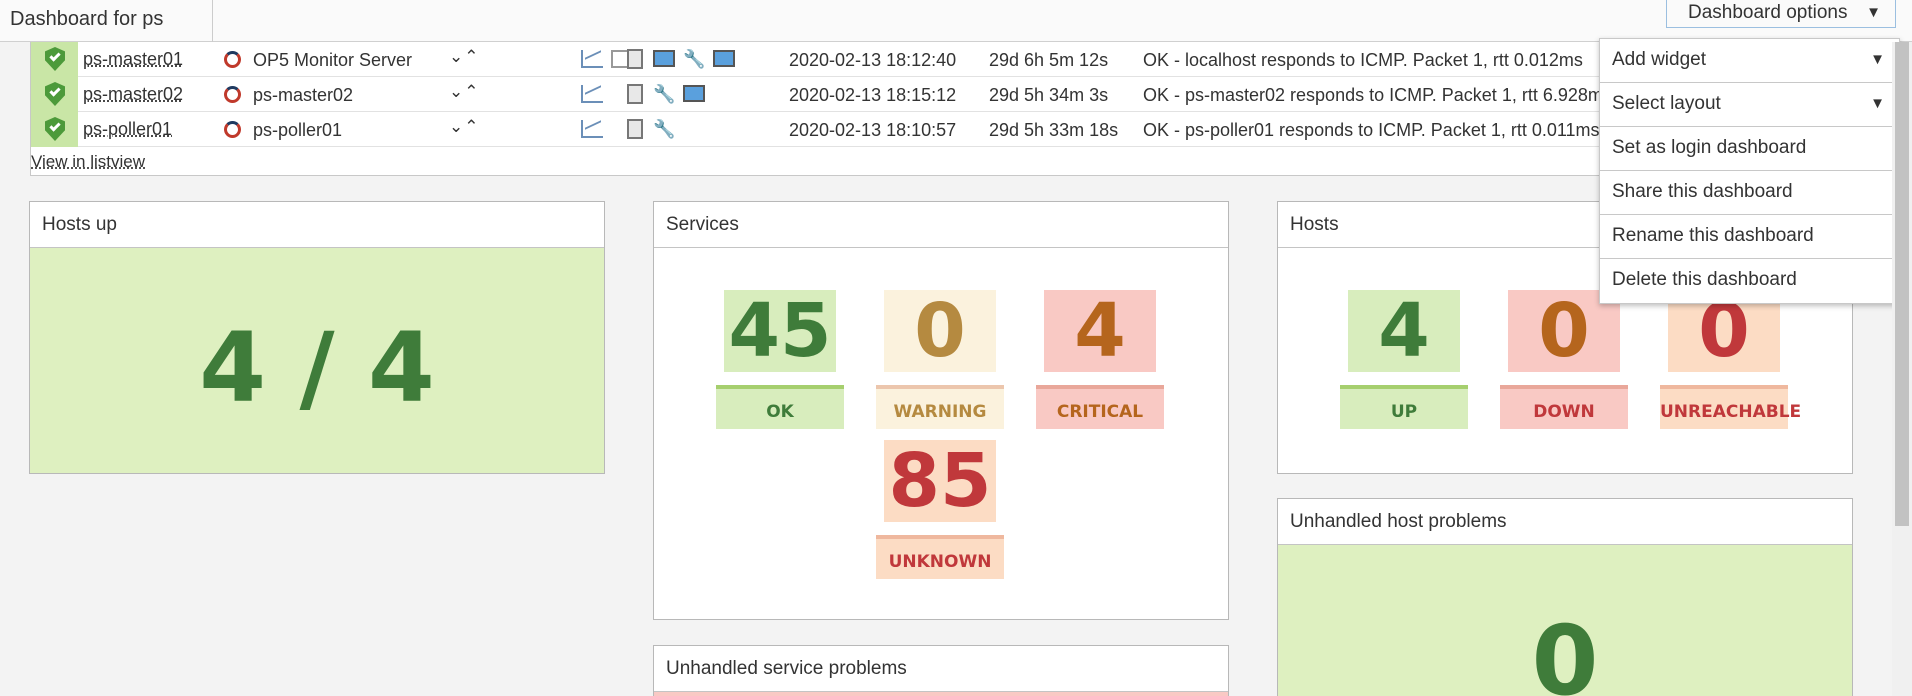  Describe the element at coordinates (317, 225) in the screenshot. I see `widget-title: Hosts up` at that location.